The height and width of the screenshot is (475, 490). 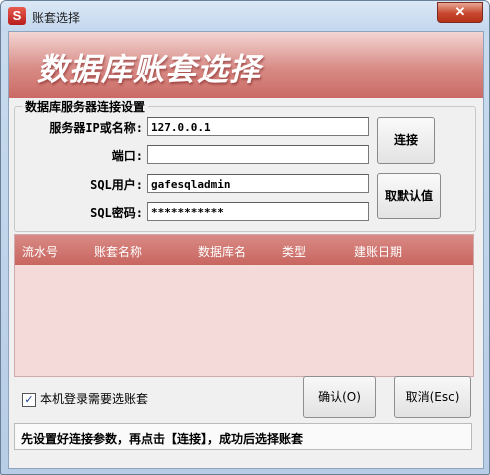 What do you see at coordinates (258, 154) in the screenshot?
I see `port-input` at bounding box center [258, 154].